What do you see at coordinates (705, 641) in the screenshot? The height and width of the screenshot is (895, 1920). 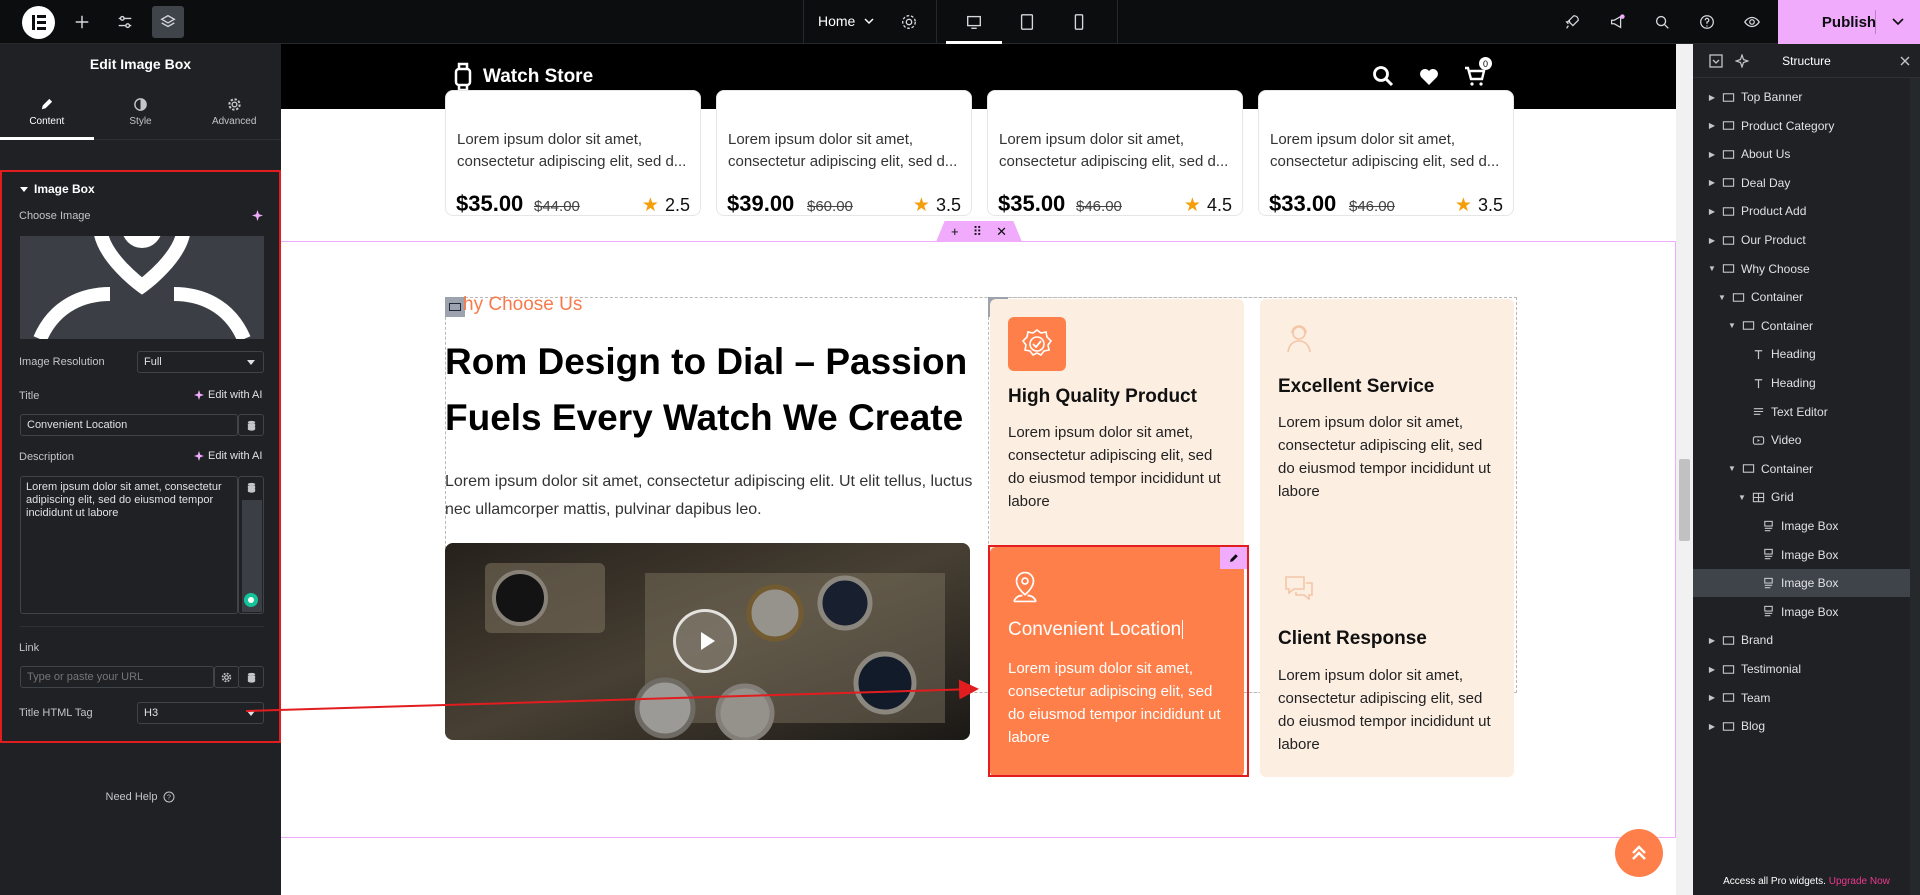 I see `play-button` at bounding box center [705, 641].